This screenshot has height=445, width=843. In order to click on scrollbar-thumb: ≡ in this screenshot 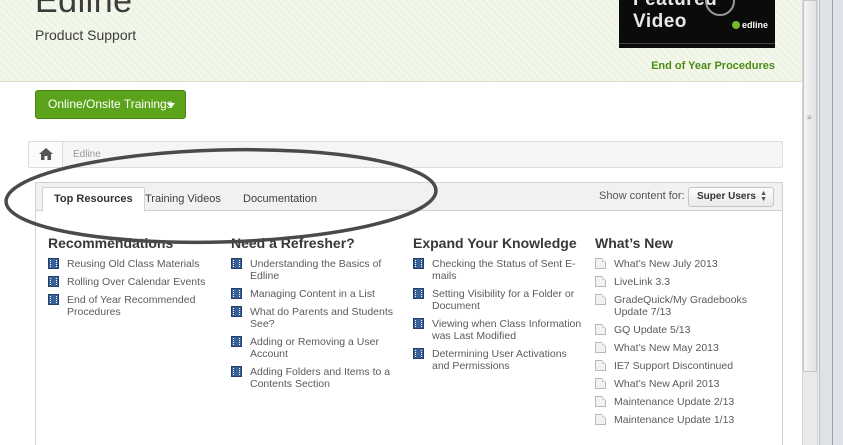, I will do `click(810, 186)`.